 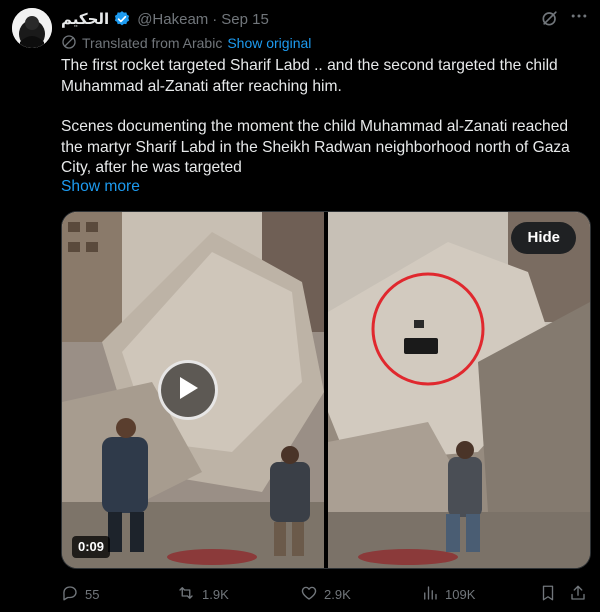 What do you see at coordinates (269, 43) in the screenshot?
I see `show-original-link: Show original` at bounding box center [269, 43].